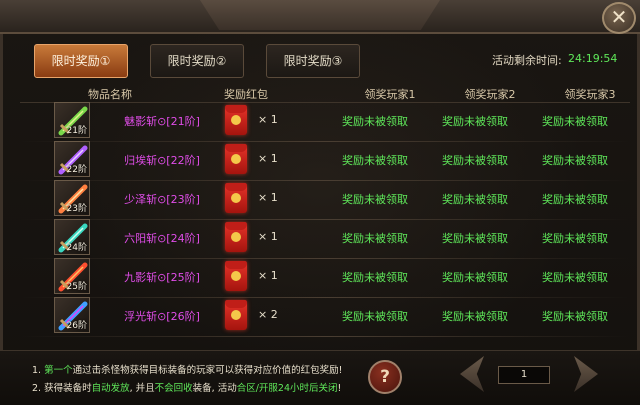 The height and width of the screenshot is (405, 640). I want to click on note-2-highlight-3: 合区/开服24小时后关闭, so click(287, 388).